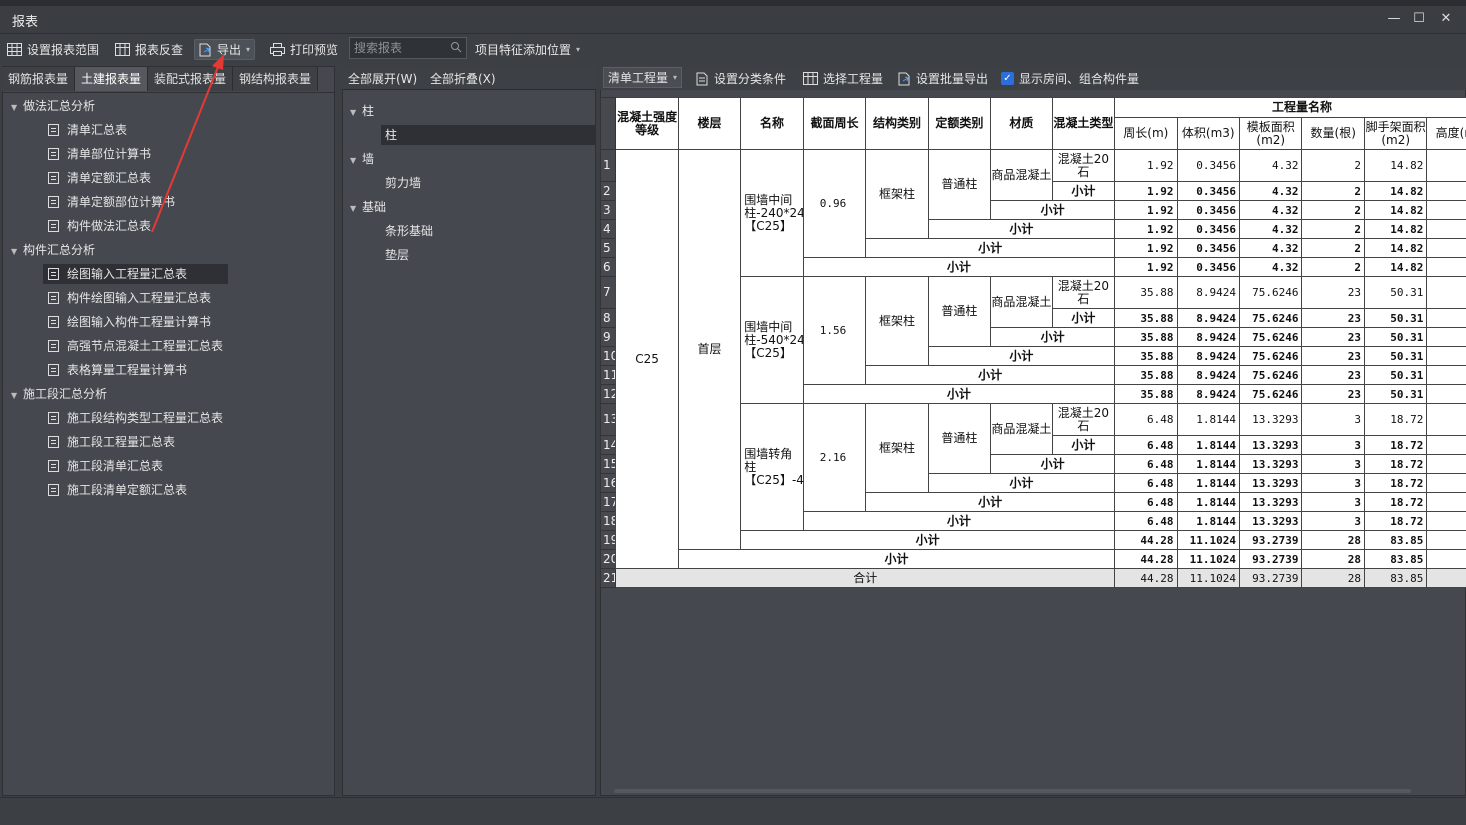 This screenshot has width=1466, height=825. I want to click on batch-export-button: 设置批量导出, so click(943, 78).